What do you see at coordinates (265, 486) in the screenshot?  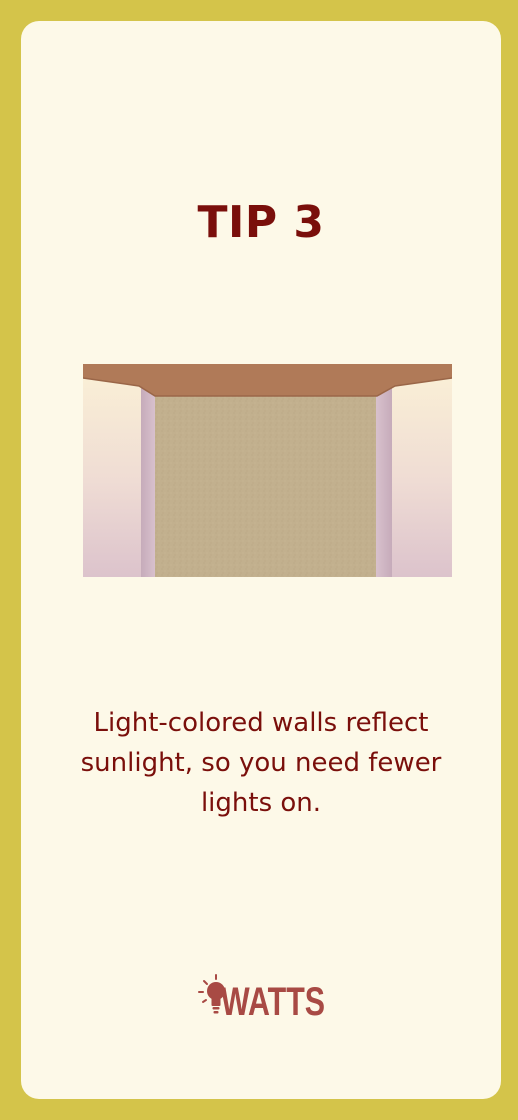 I see `back-wall` at bounding box center [265, 486].